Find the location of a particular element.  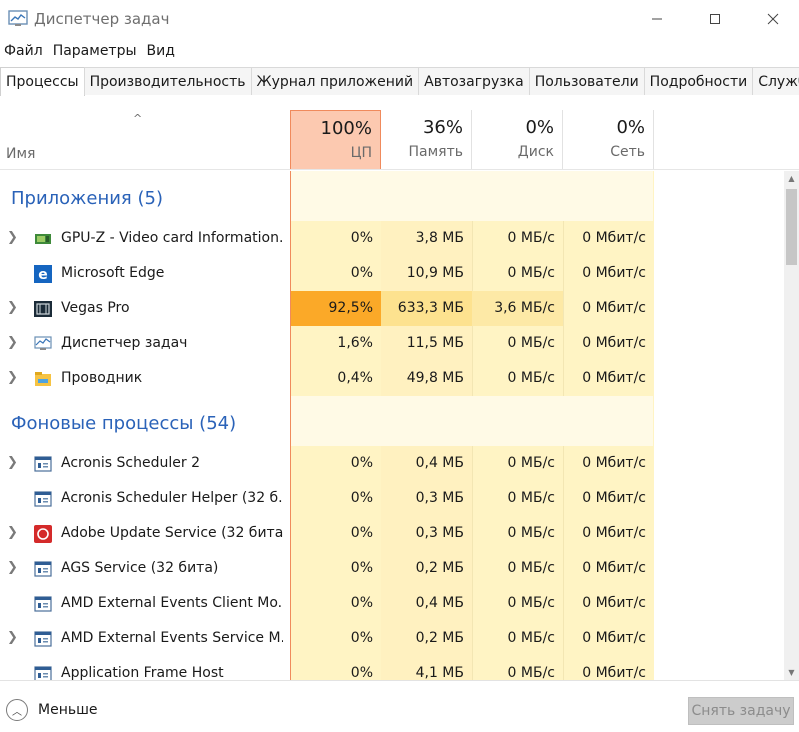

process-row: e Microsoft Edge 0% 10,9 МБ 0 МБ/с 0 Мбит/с is located at coordinates (392, 273).